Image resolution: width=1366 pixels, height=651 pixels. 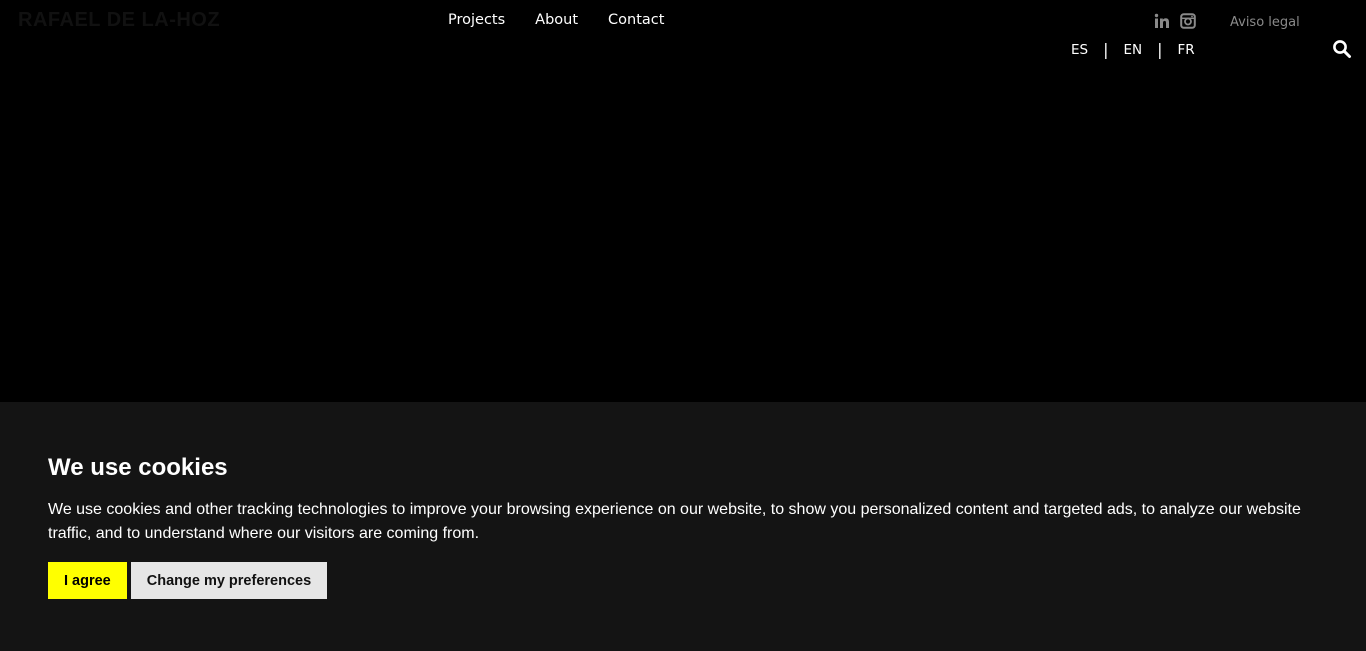 What do you see at coordinates (138, 467) in the screenshot?
I see `cookie-title: We use cookies` at bounding box center [138, 467].